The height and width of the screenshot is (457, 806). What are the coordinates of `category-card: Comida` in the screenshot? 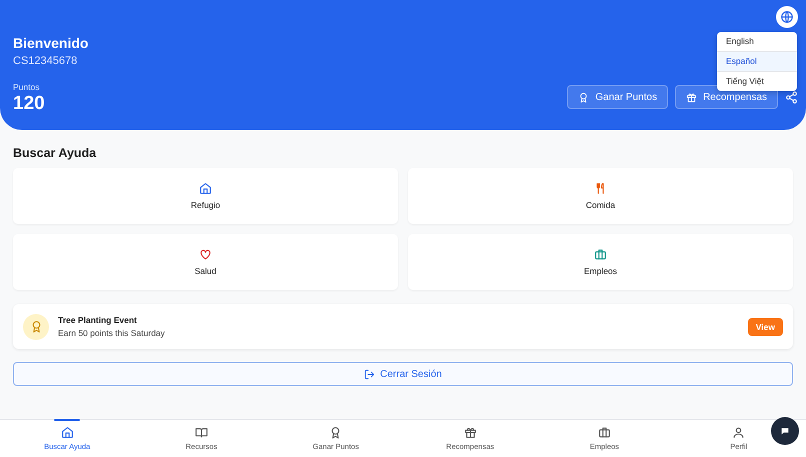 It's located at (600, 196).